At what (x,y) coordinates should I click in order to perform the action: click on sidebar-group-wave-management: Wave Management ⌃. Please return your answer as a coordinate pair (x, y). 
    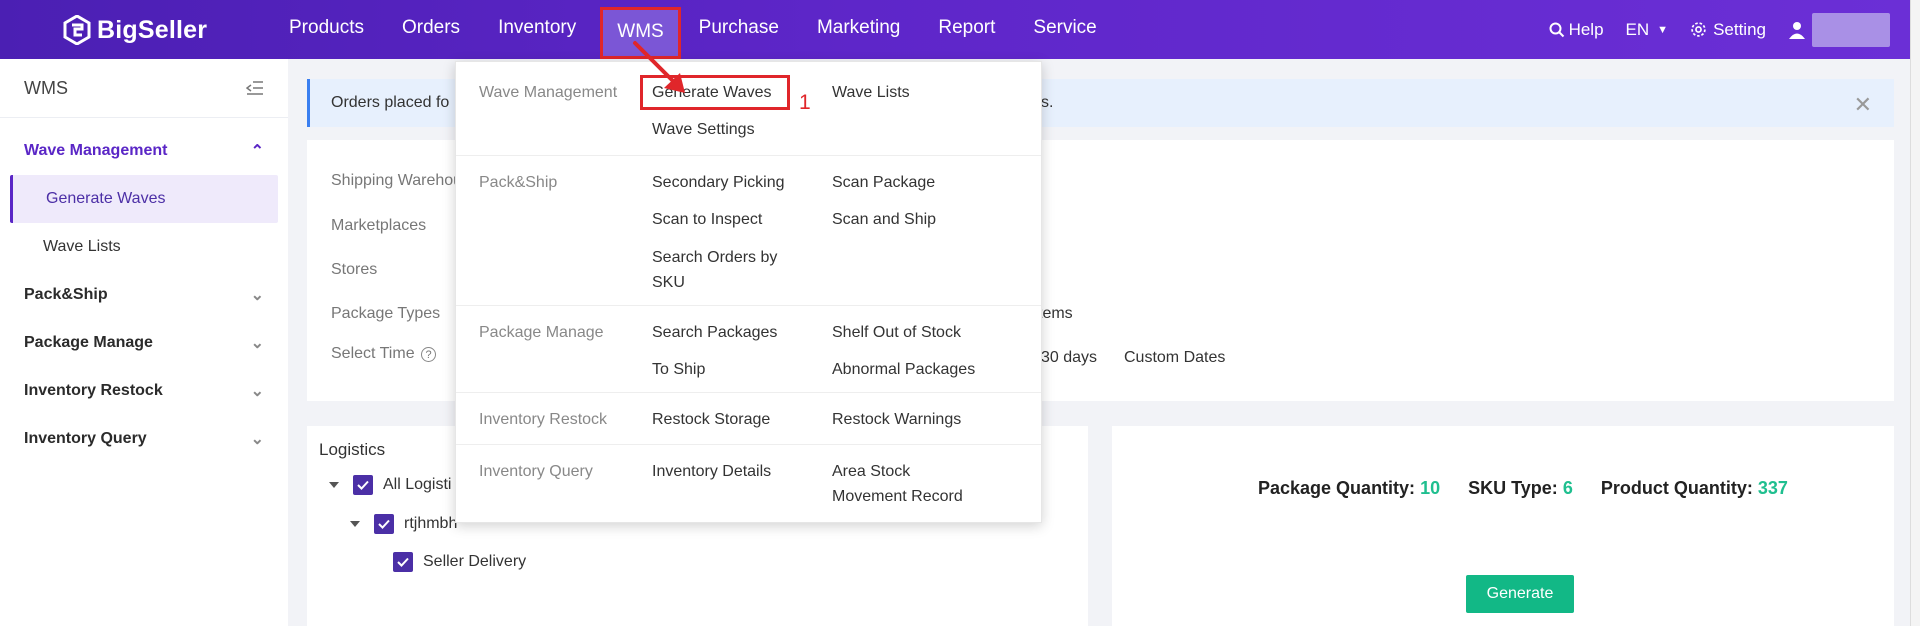
    Looking at the image, I should click on (144, 151).